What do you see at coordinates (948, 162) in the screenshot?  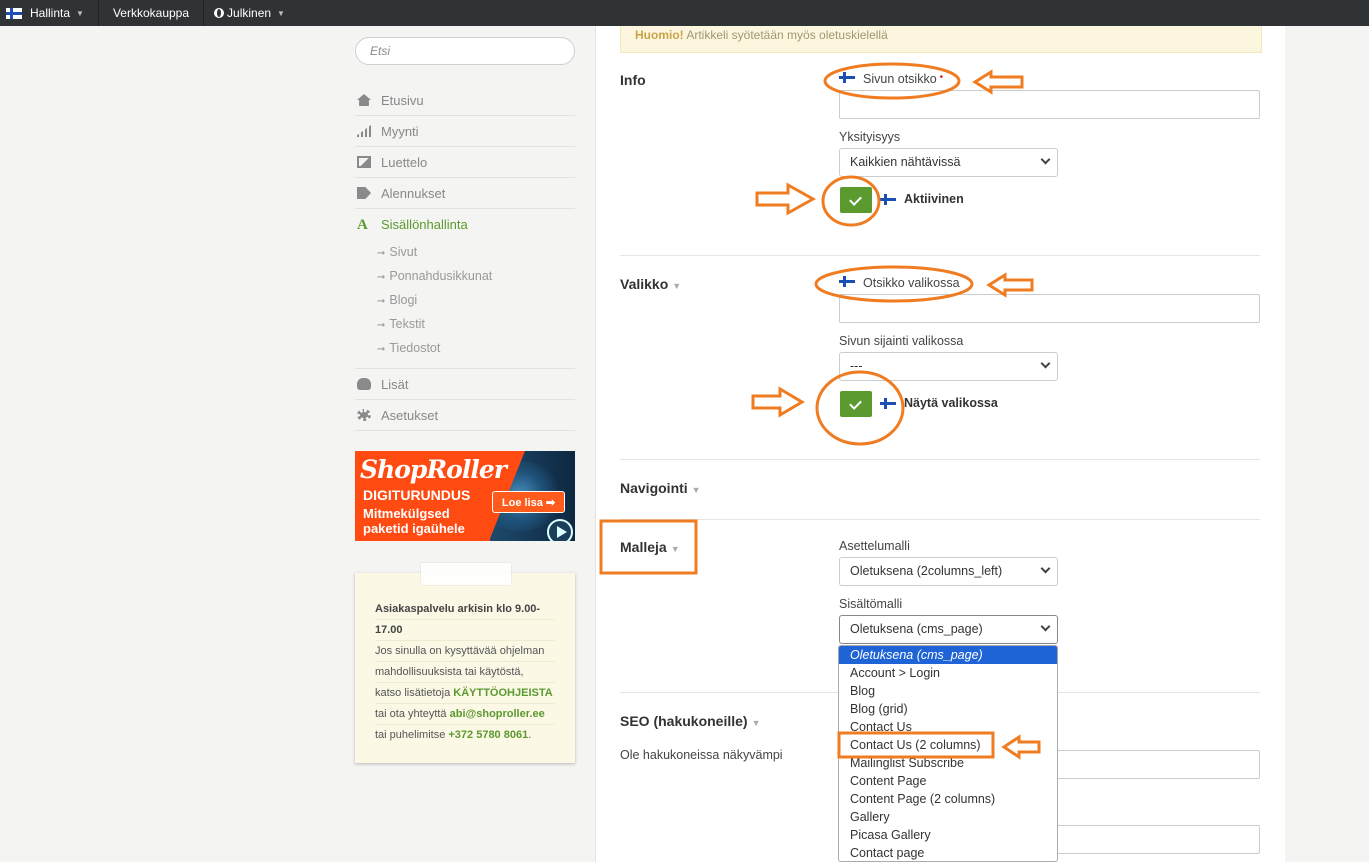 I see `privacy-select: Kaikkien nähtävissä` at bounding box center [948, 162].